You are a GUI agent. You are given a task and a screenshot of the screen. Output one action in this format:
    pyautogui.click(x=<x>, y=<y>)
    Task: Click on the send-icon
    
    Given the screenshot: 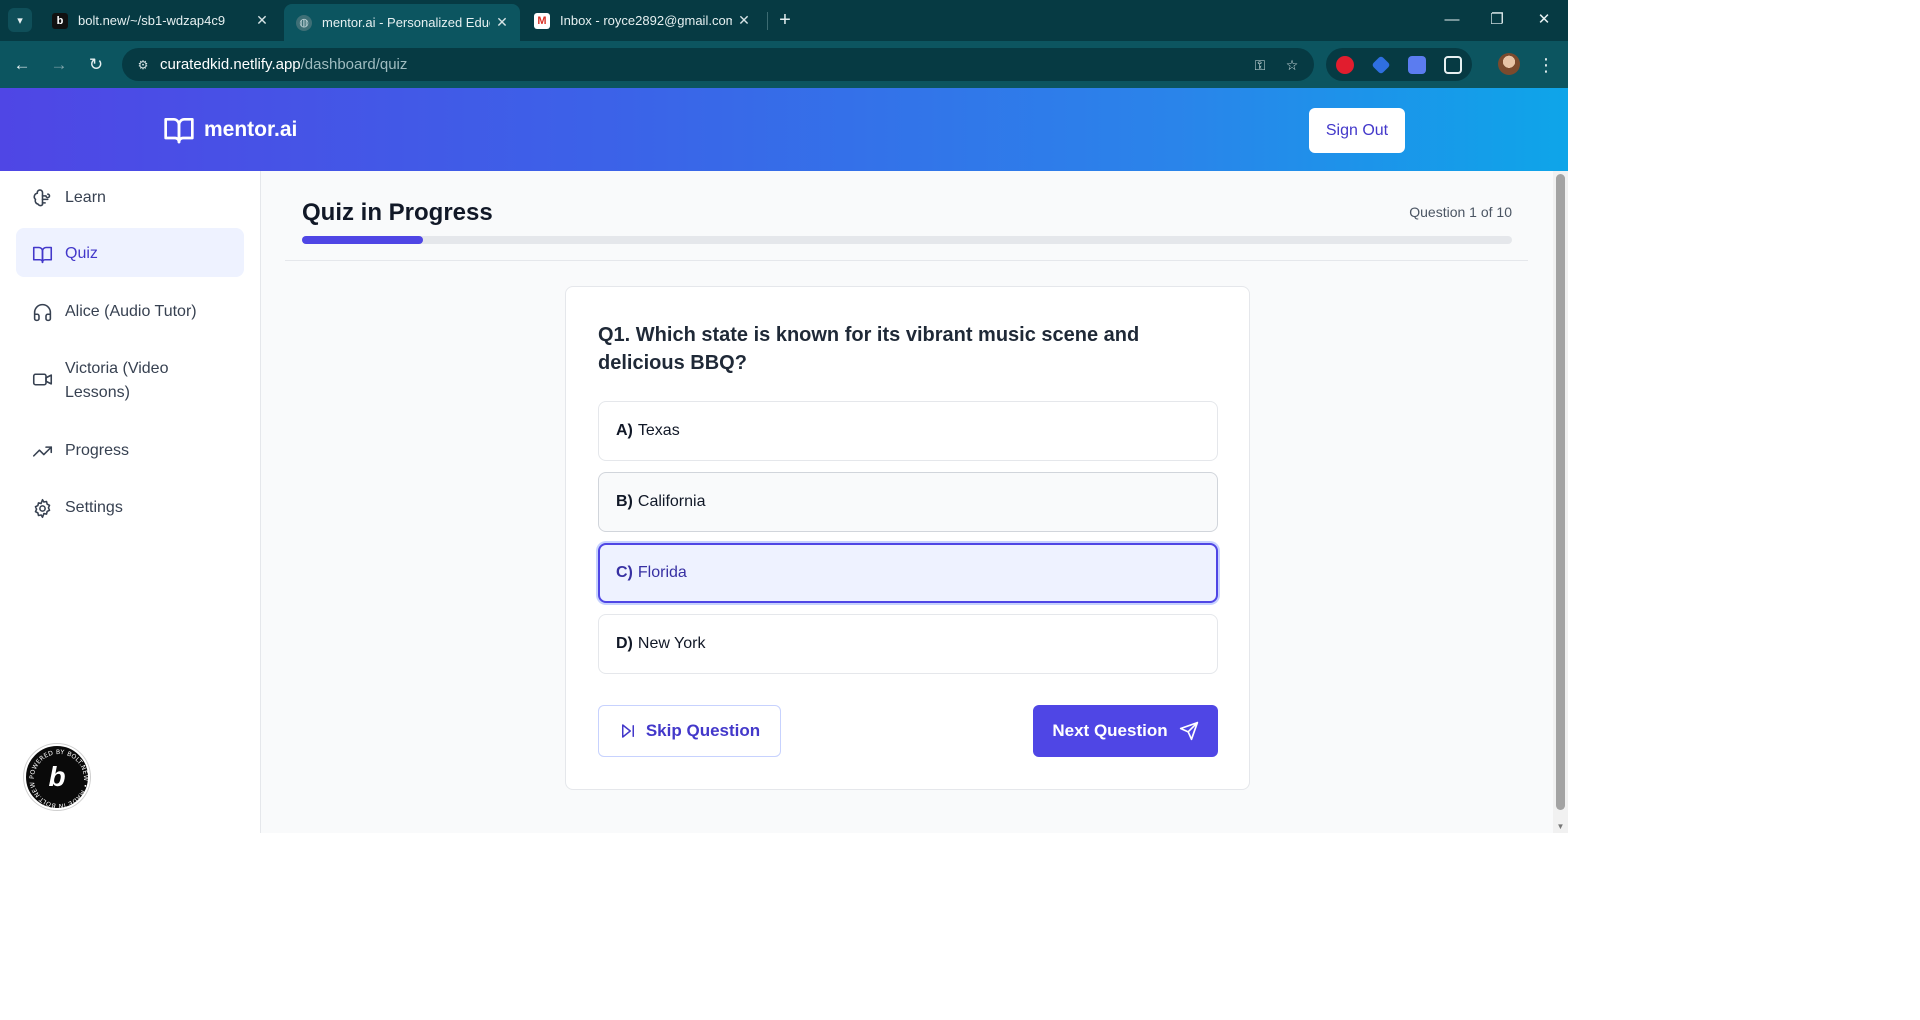 What is the action you would take?
    pyautogui.click(x=1188, y=731)
    